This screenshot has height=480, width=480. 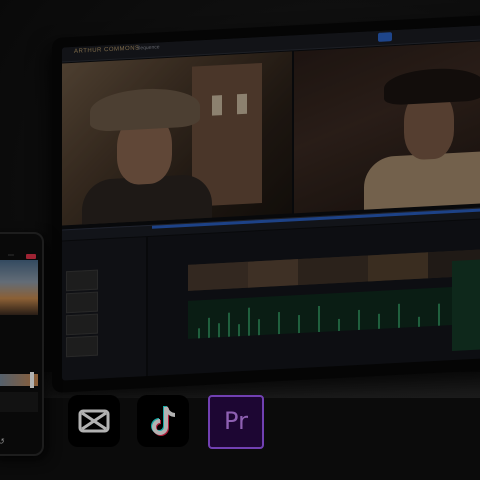 I want to click on premiere-pro-icon: Pr, so click(x=236, y=422).